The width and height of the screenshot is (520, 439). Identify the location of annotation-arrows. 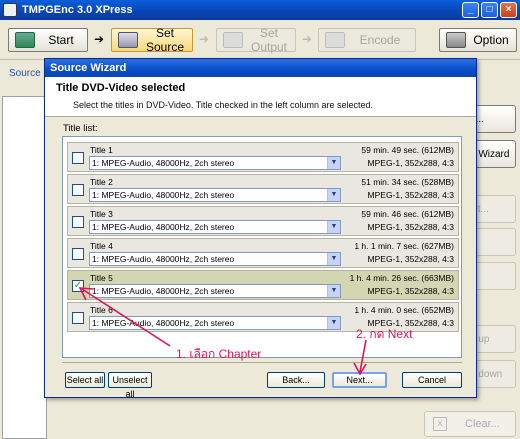
(222, 331).